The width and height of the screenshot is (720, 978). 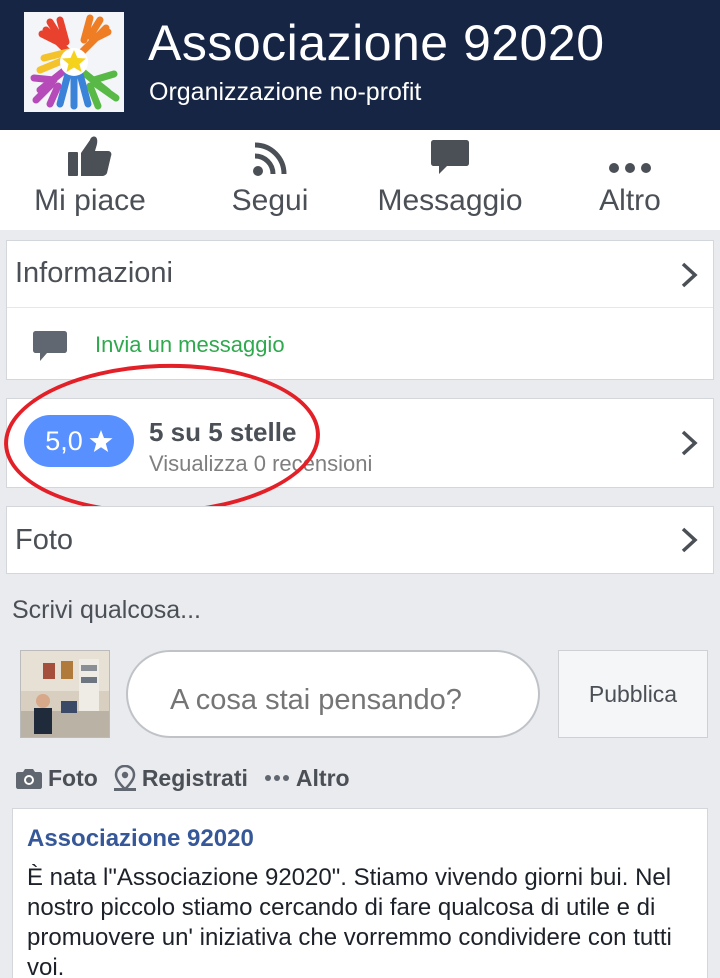 What do you see at coordinates (64, 440) in the screenshot?
I see `rating-score: 5,0` at bounding box center [64, 440].